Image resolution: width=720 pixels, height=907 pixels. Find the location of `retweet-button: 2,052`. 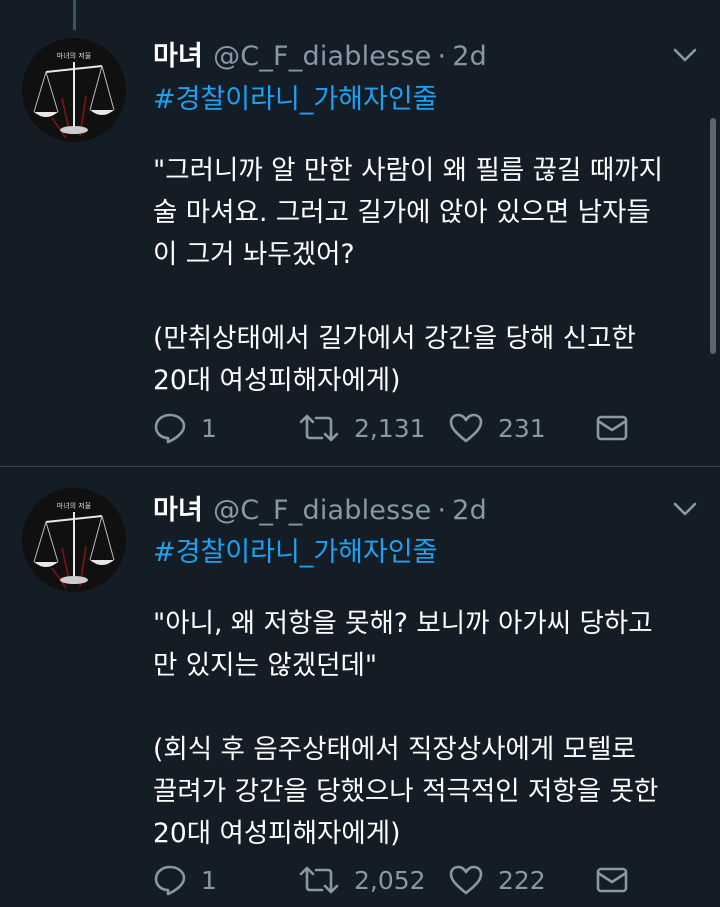

retweet-button: 2,052 is located at coordinates (362, 880).